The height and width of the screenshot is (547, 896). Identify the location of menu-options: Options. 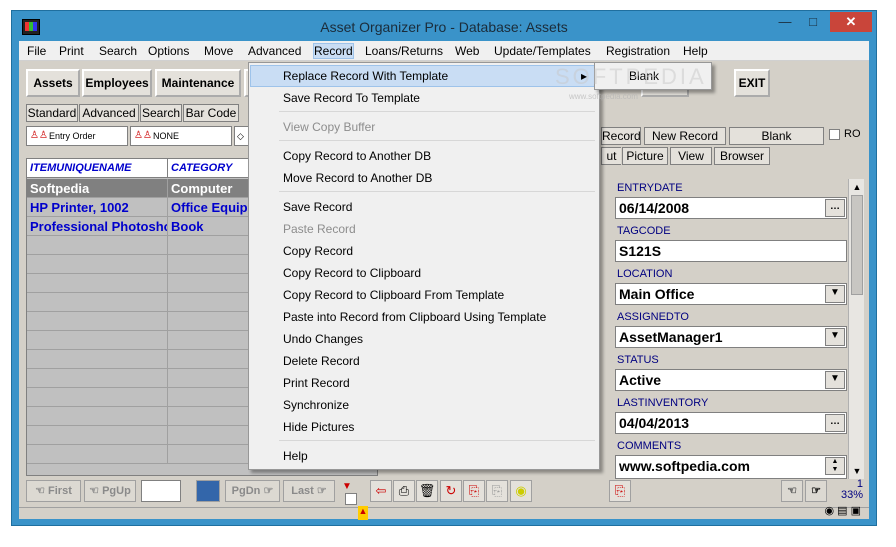
(168, 51).